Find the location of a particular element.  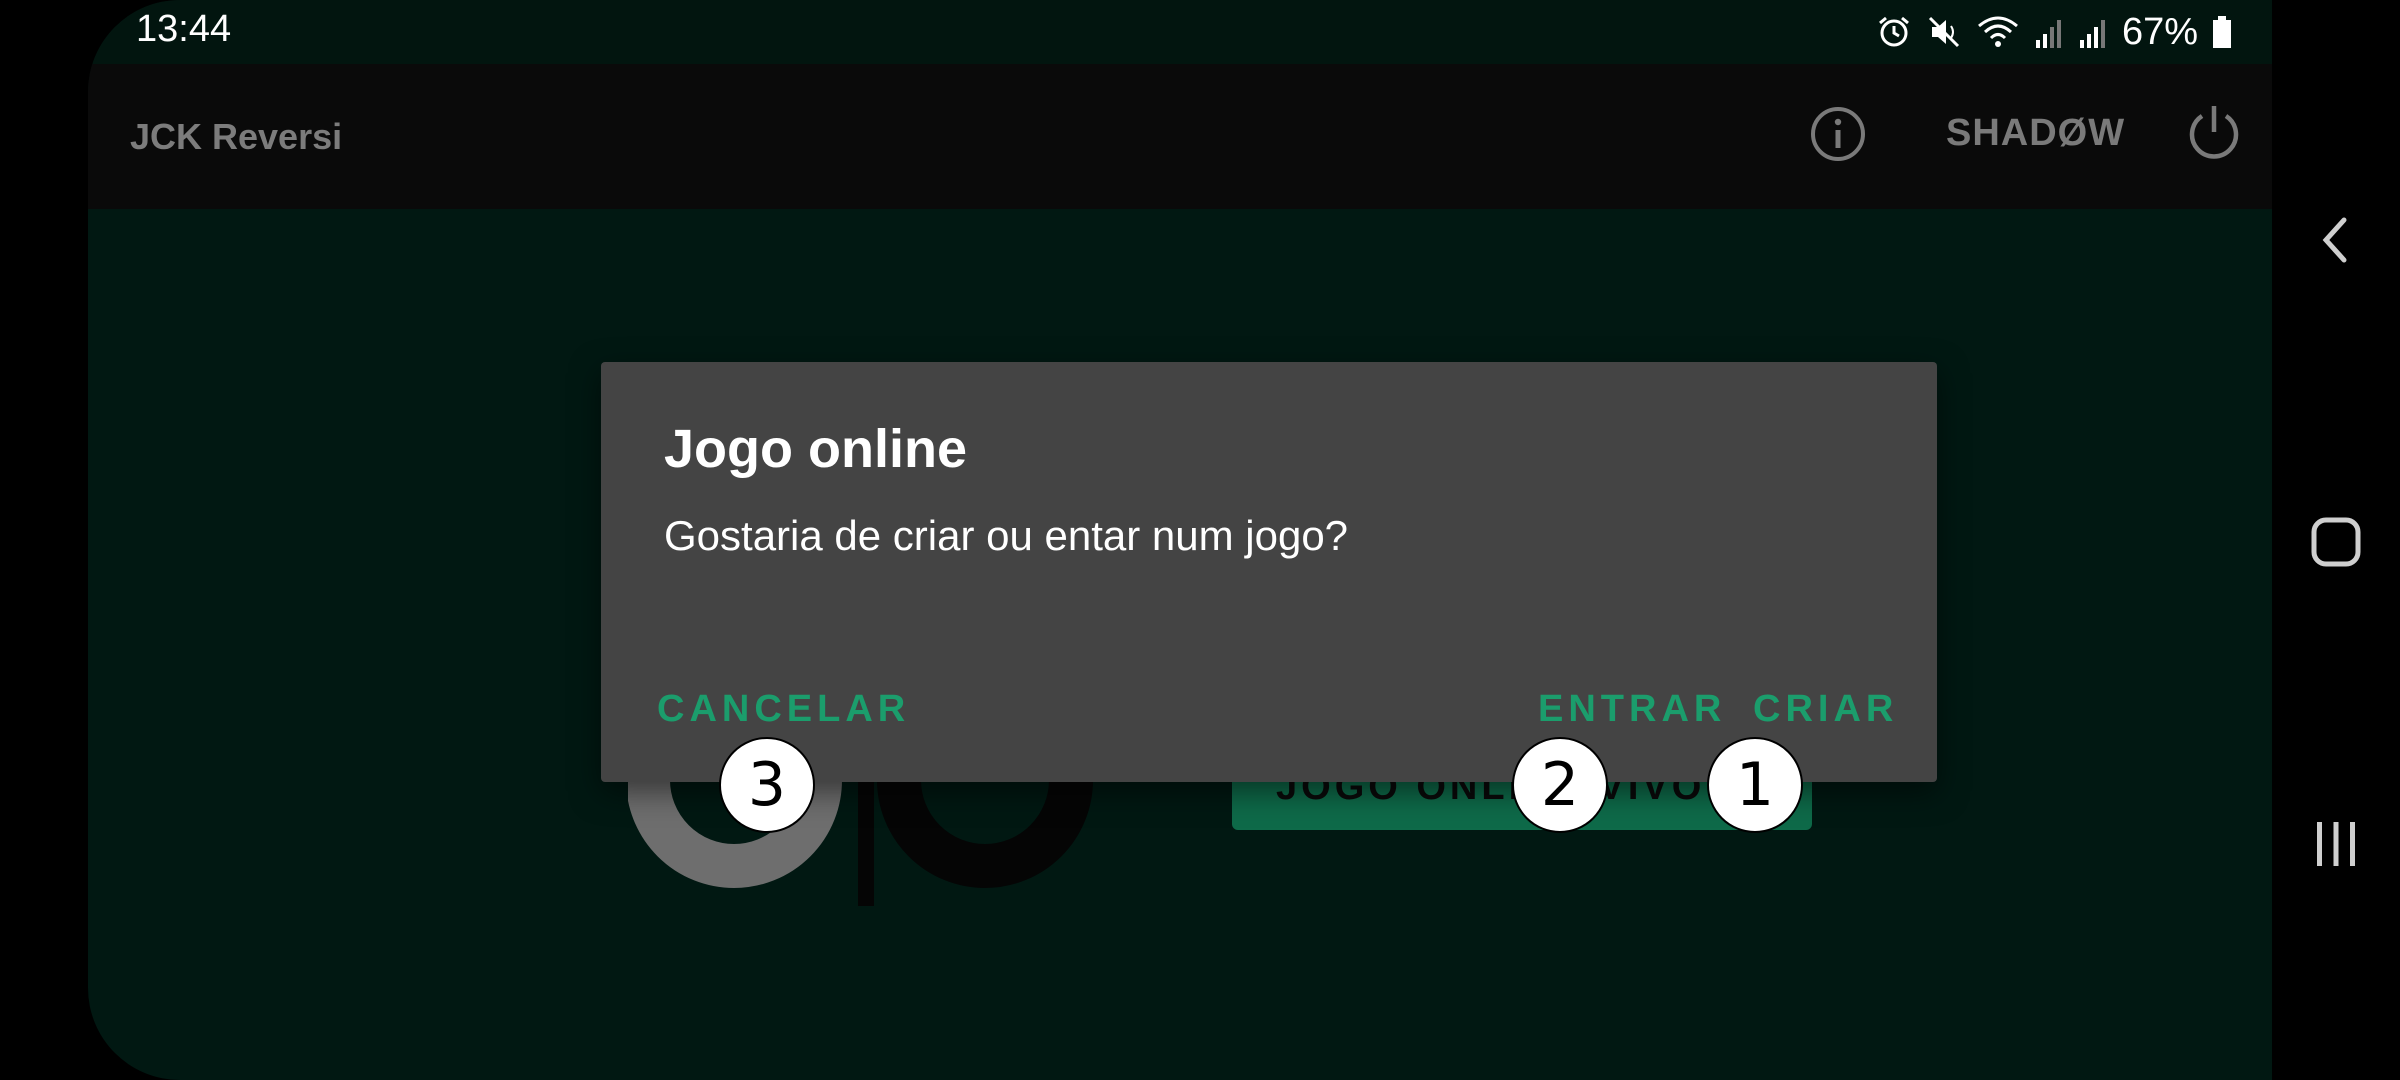

cancel-button: CANCELAR is located at coordinates (783, 709).